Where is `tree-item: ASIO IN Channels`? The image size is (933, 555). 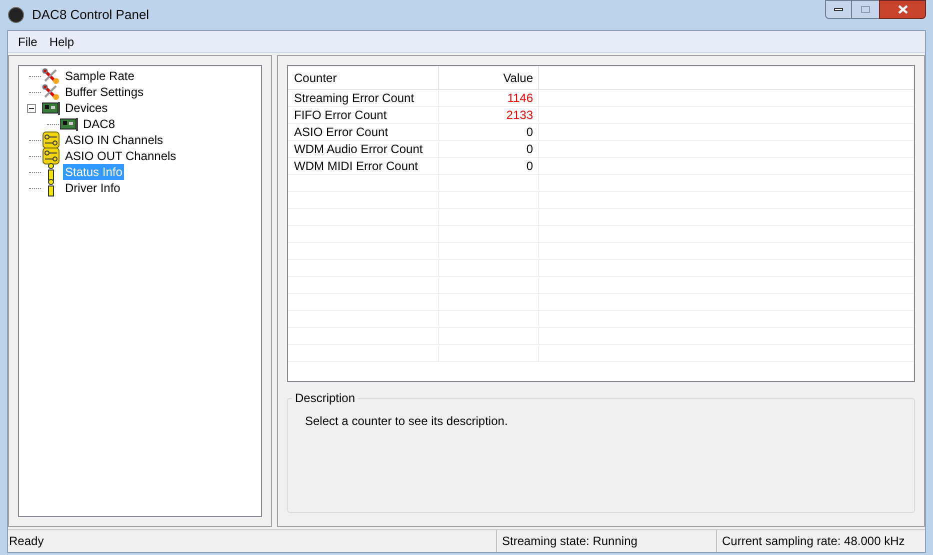 tree-item: ASIO IN Channels is located at coordinates (114, 140).